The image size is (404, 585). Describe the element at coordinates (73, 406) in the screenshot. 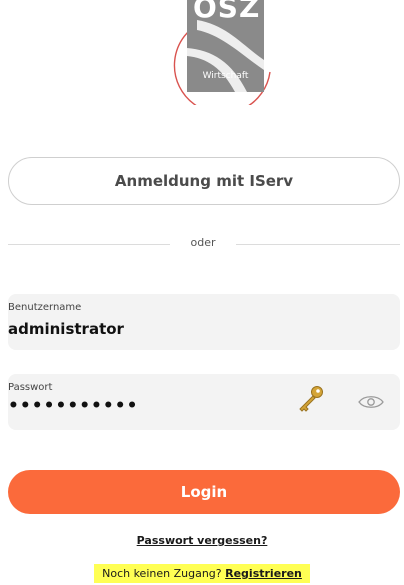

I see `password-input: •••••••••••` at that location.